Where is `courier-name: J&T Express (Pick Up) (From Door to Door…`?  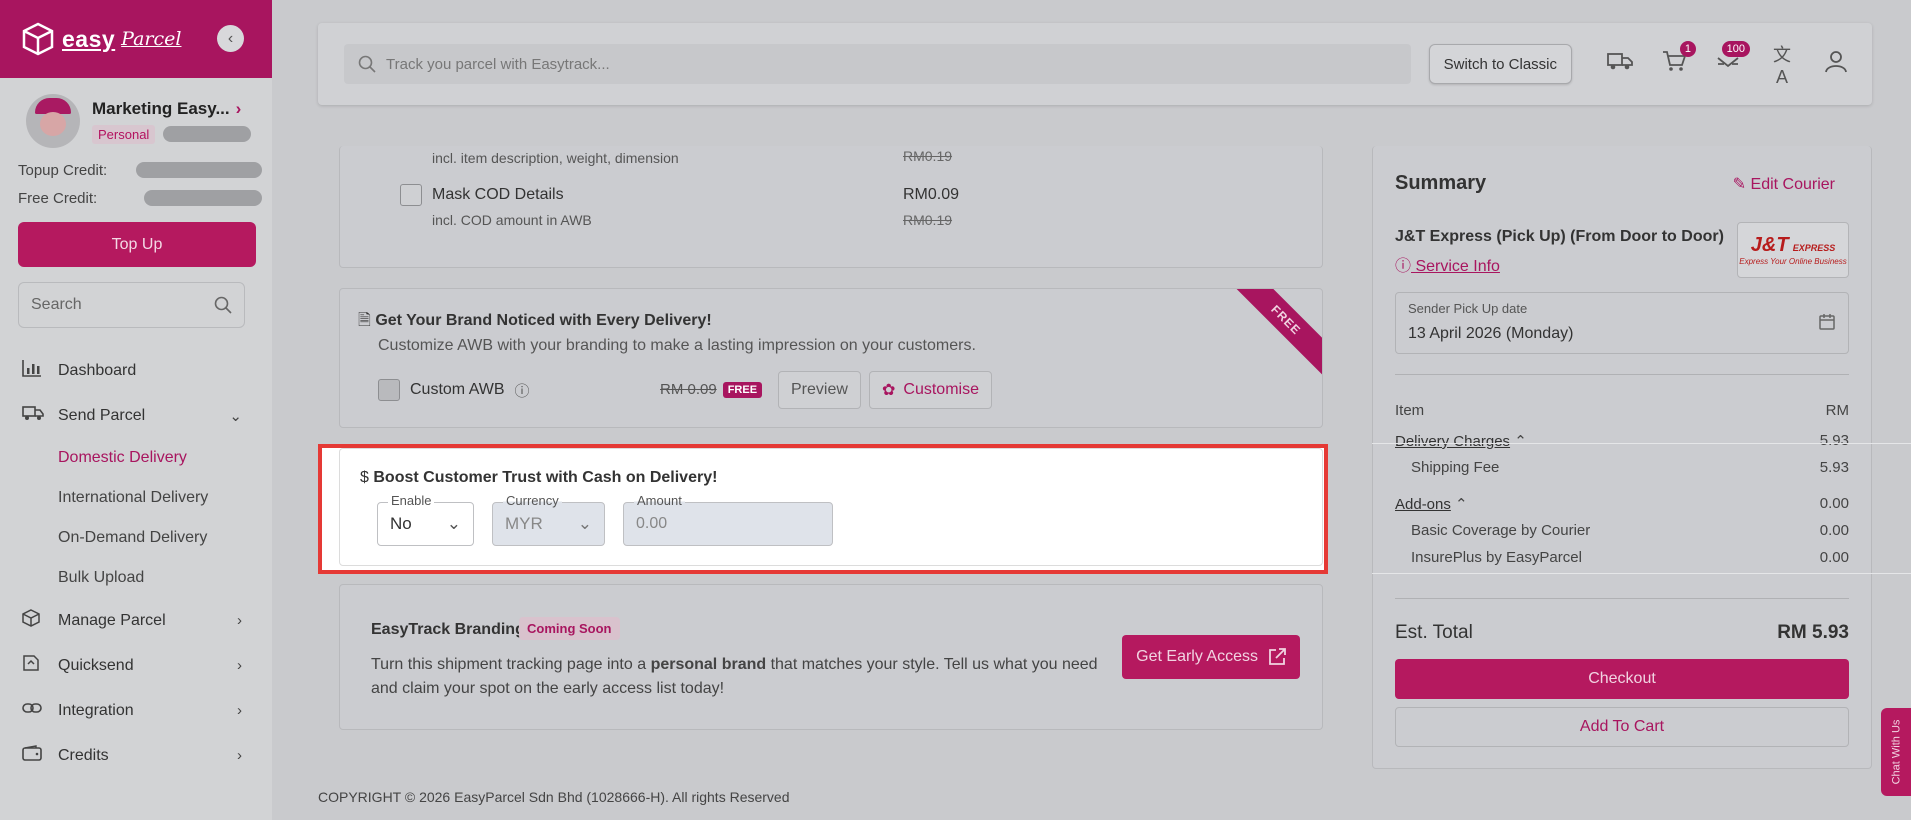 courier-name: J&T Express (Pick Up) (From Door to Door… is located at coordinates (1559, 236).